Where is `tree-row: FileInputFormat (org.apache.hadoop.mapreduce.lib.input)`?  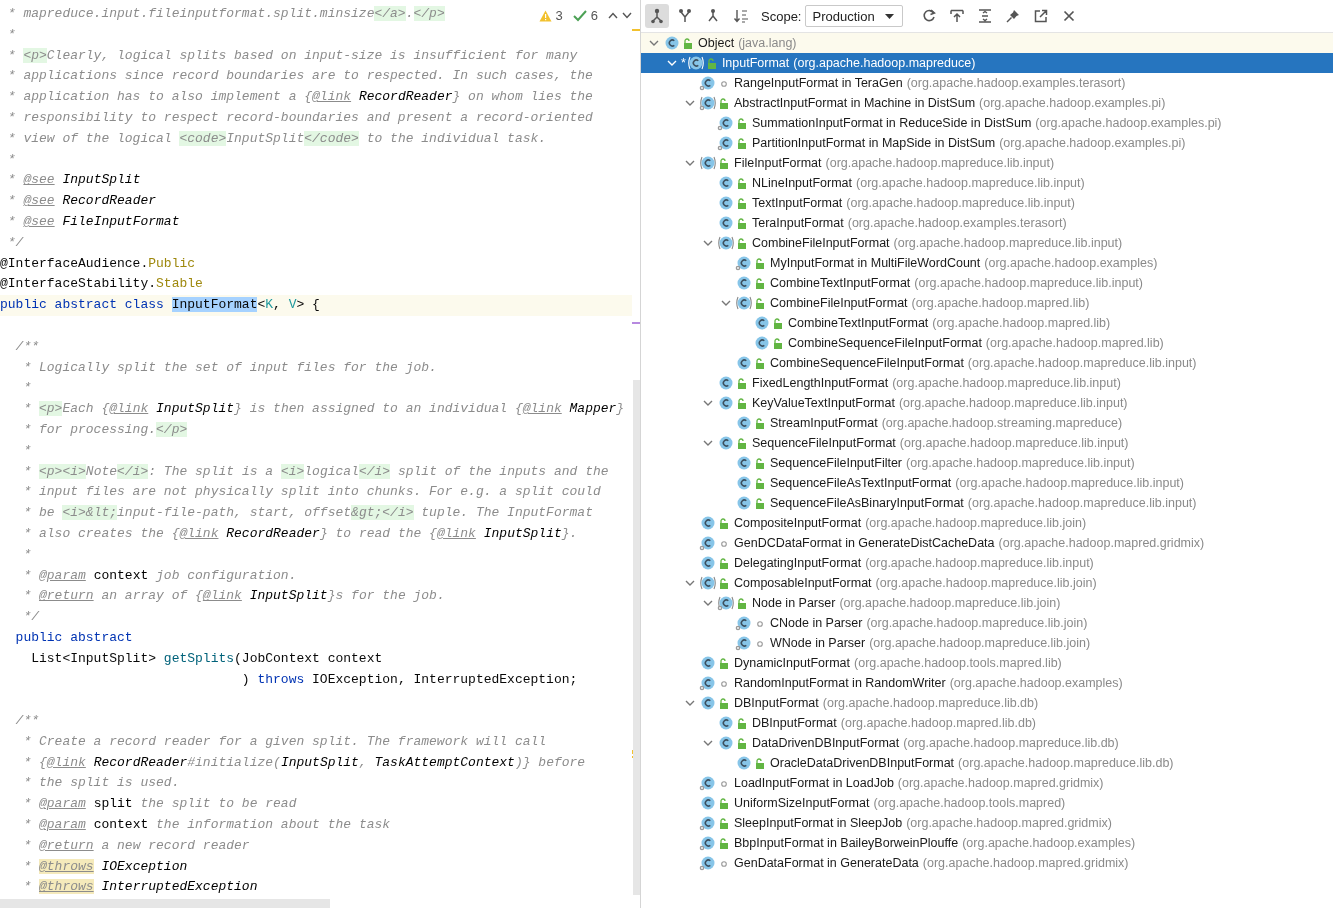
tree-row: FileInputFormat (org.apache.hadoop.mapreduce.lib.input) is located at coordinates (987, 163).